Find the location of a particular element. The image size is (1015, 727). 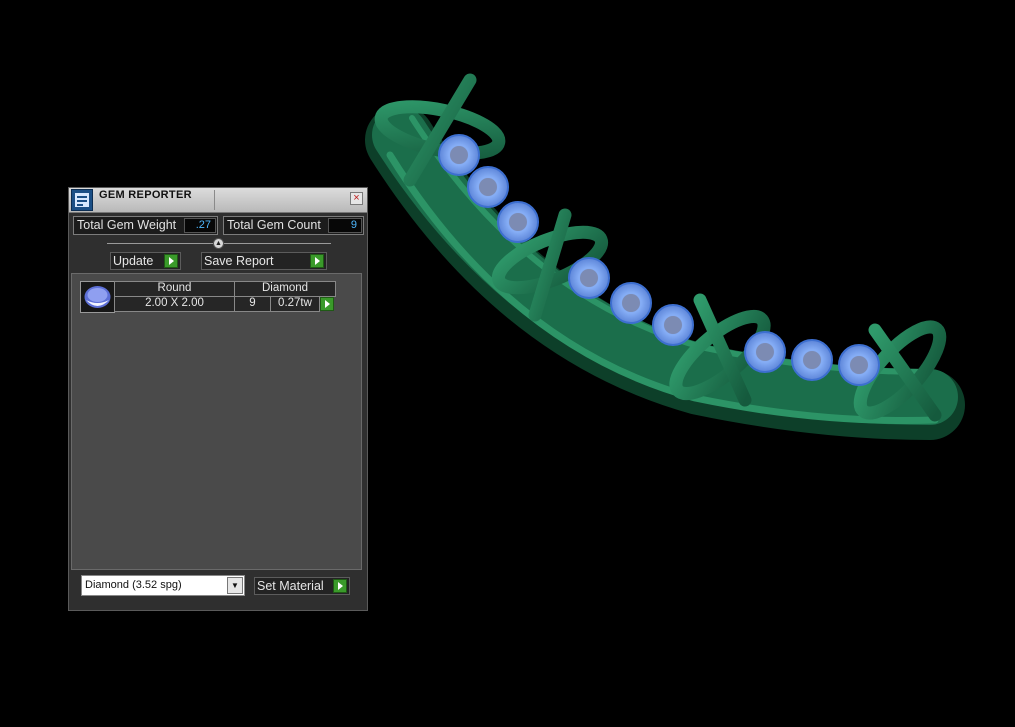

gem-size-cell: 2.00 X 2.00 is located at coordinates (174, 304).